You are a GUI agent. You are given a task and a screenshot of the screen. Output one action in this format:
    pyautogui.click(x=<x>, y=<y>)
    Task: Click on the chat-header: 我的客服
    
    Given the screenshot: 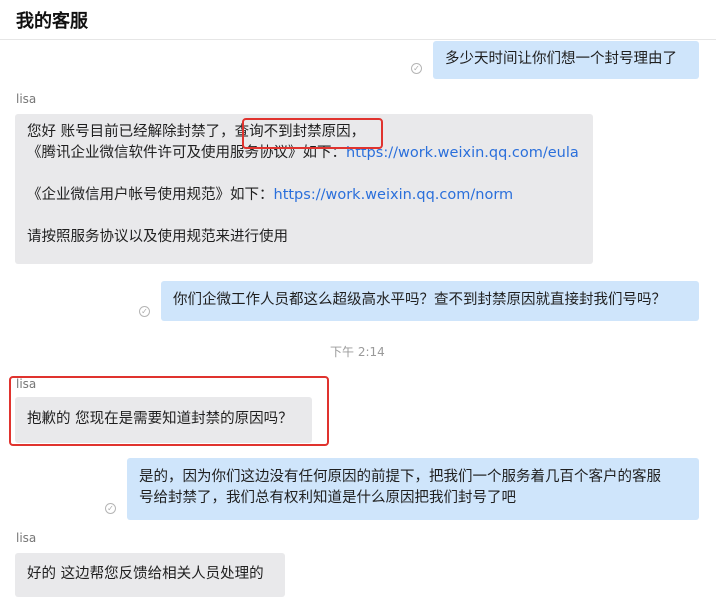 What is the action you would take?
    pyautogui.click(x=358, y=20)
    